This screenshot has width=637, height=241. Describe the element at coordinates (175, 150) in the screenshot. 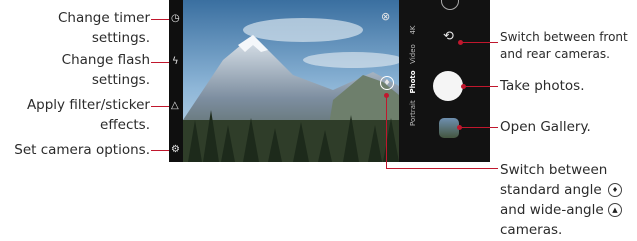

I see `settings-icon: ⚙` at that location.